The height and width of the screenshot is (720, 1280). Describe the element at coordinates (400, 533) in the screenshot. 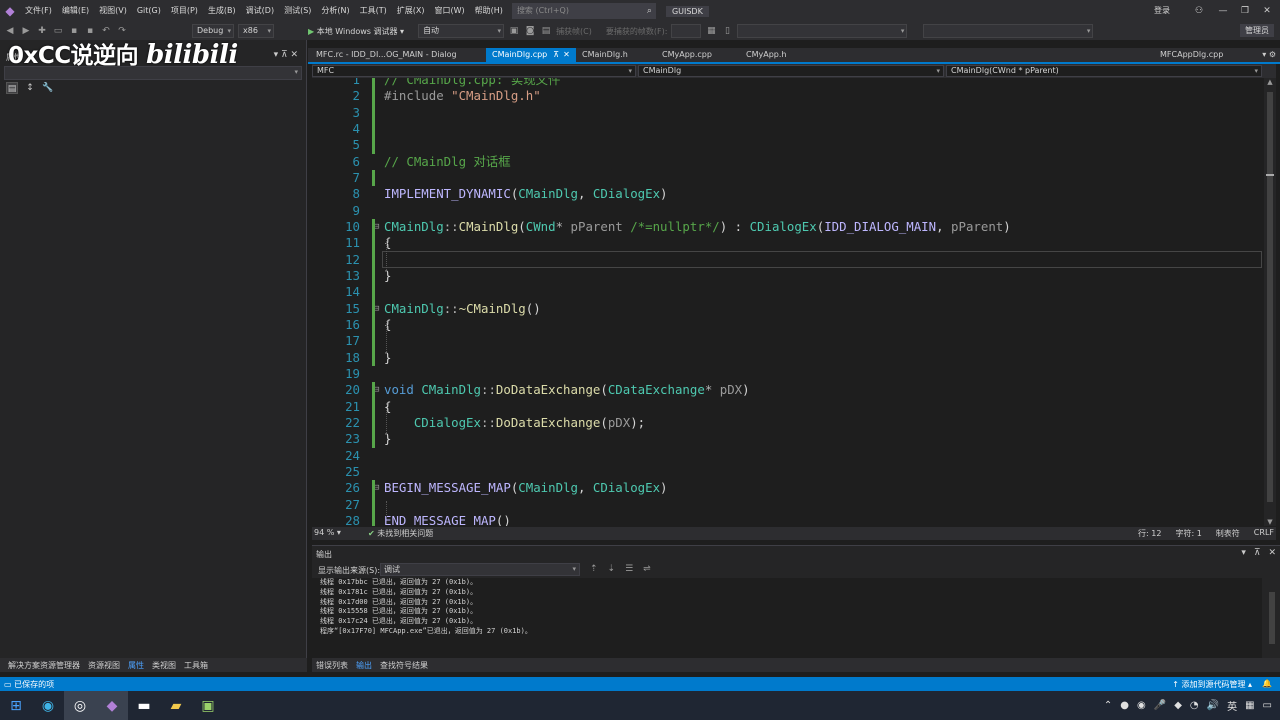

I see `issues-indicator: ✔ 未找到相关问题` at that location.